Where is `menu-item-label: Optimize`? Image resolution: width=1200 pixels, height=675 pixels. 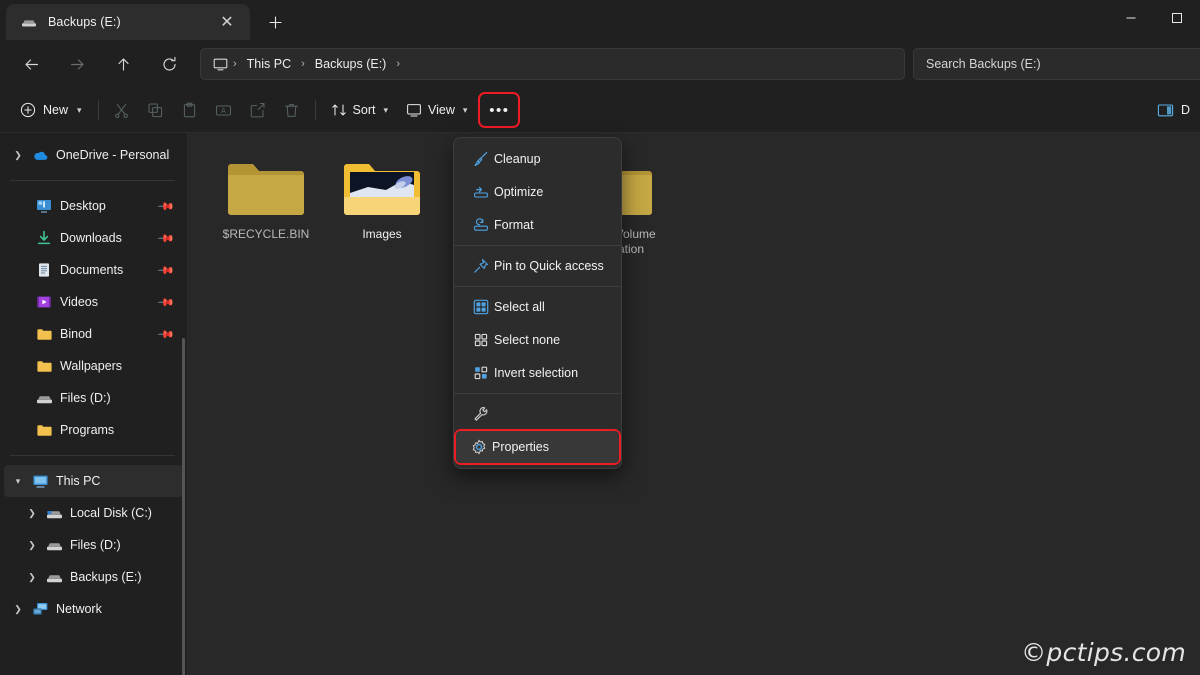
menu-item-label: Optimize is located at coordinates (519, 192).